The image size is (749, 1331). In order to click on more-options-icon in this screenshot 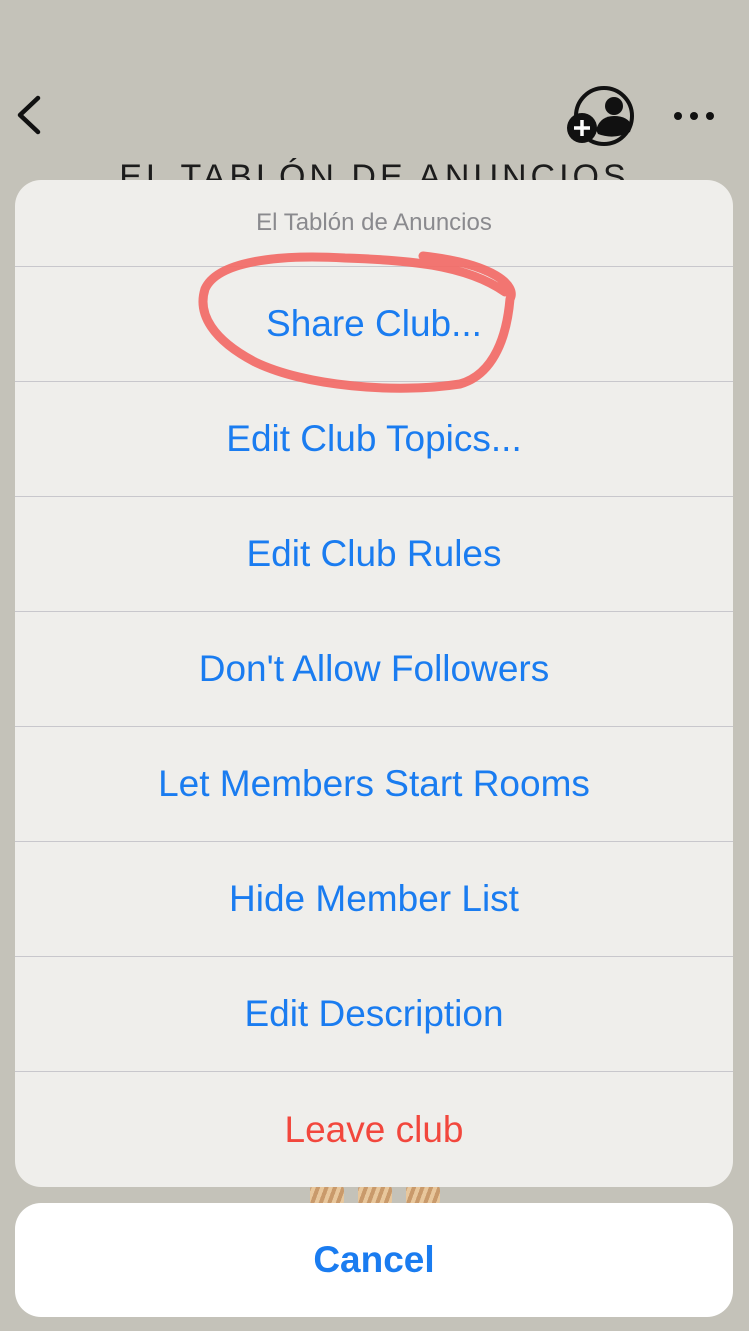, I will do `click(694, 116)`.